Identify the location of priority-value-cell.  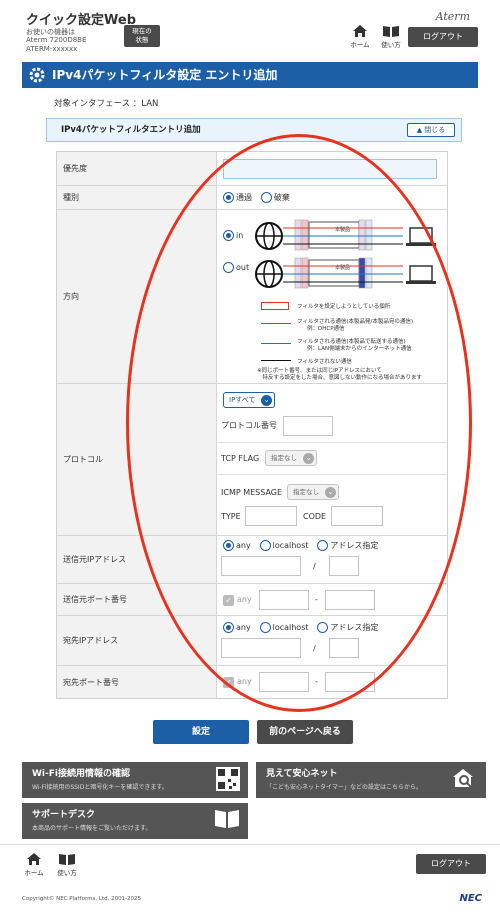
(332, 168).